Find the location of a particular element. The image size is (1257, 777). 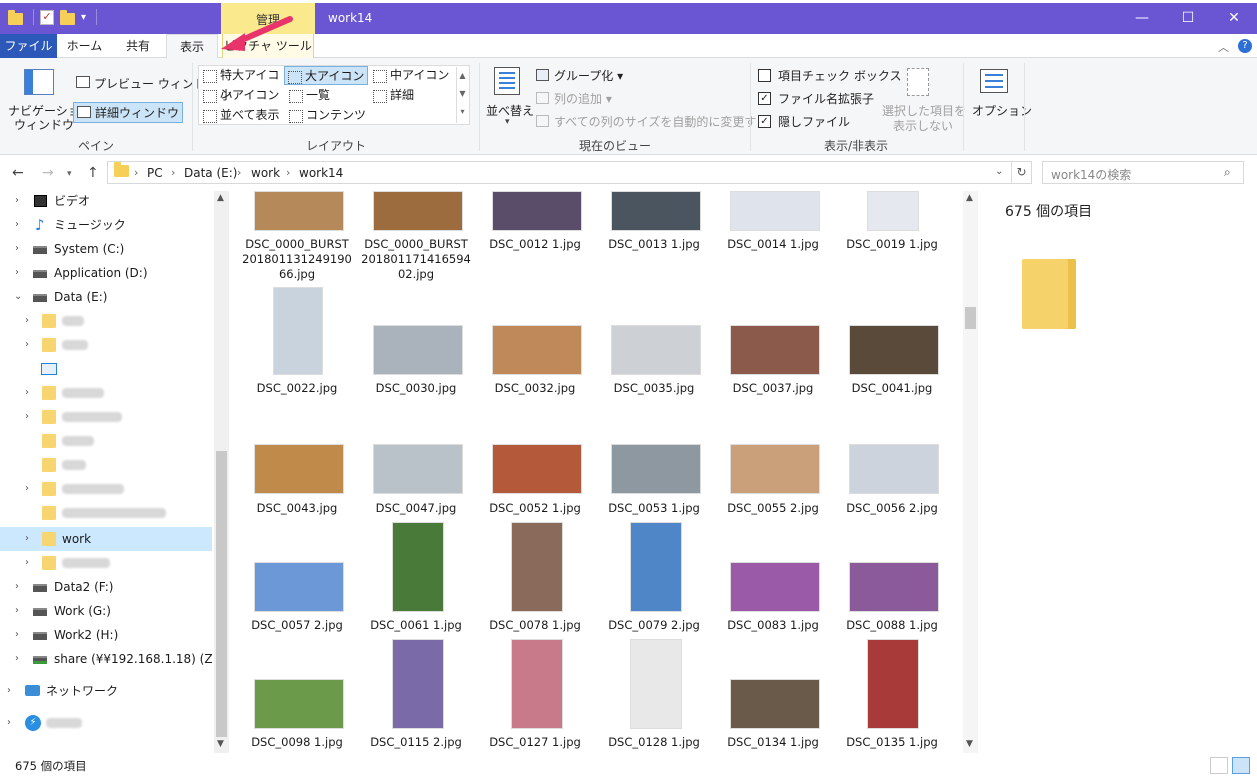

preview-pane-button: プレビュー ウィンドウ is located at coordinates (147, 83).